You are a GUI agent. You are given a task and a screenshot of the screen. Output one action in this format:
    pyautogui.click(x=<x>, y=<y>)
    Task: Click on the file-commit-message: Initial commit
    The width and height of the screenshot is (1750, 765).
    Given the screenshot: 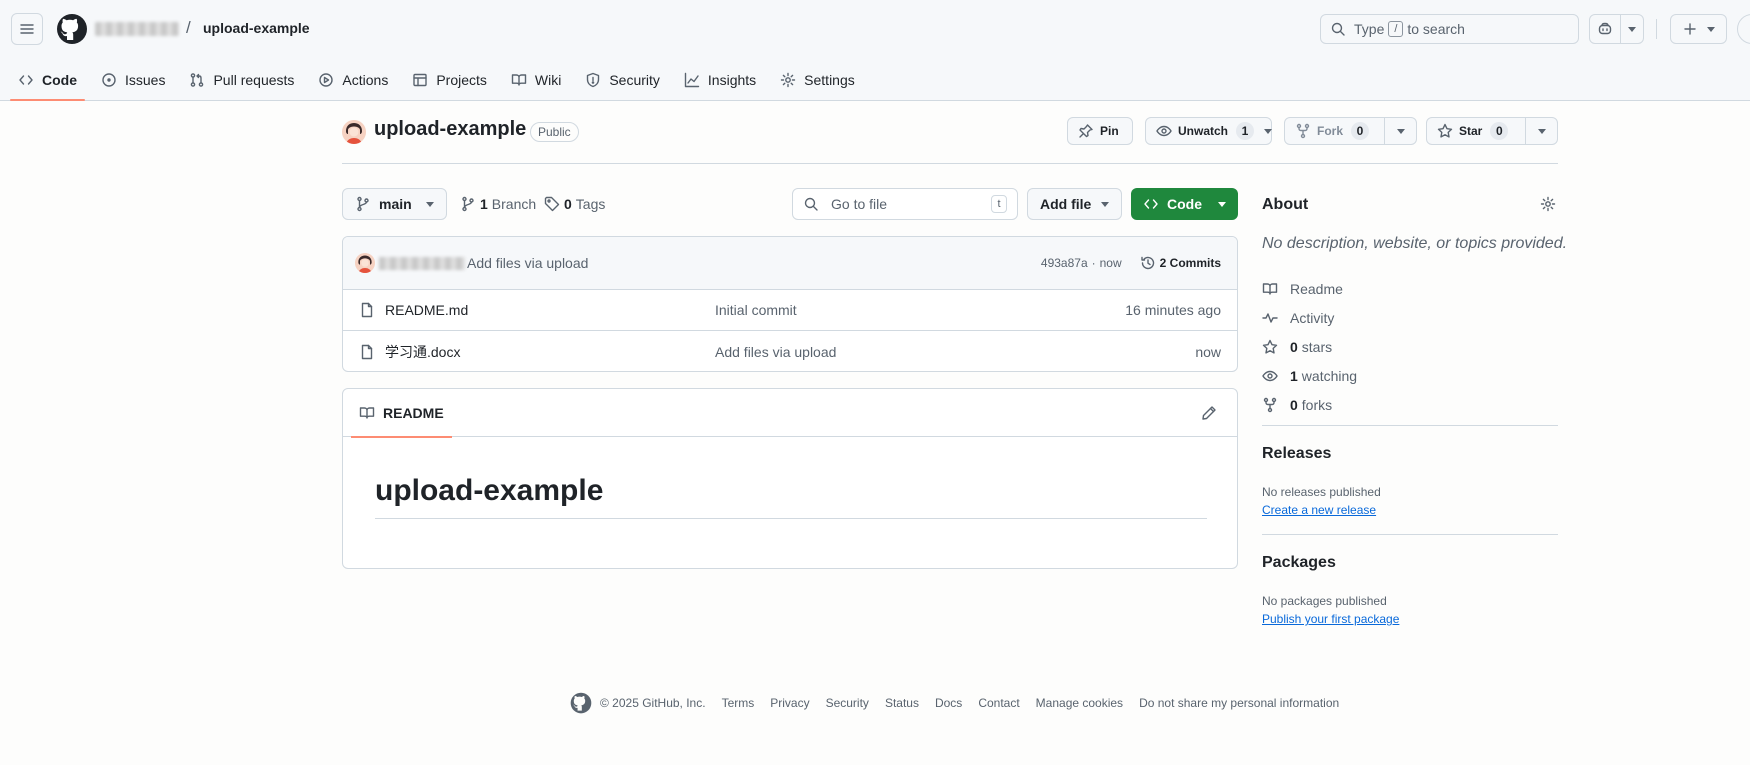 What is the action you would take?
    pyautogui.click(x=756, y=310)
    